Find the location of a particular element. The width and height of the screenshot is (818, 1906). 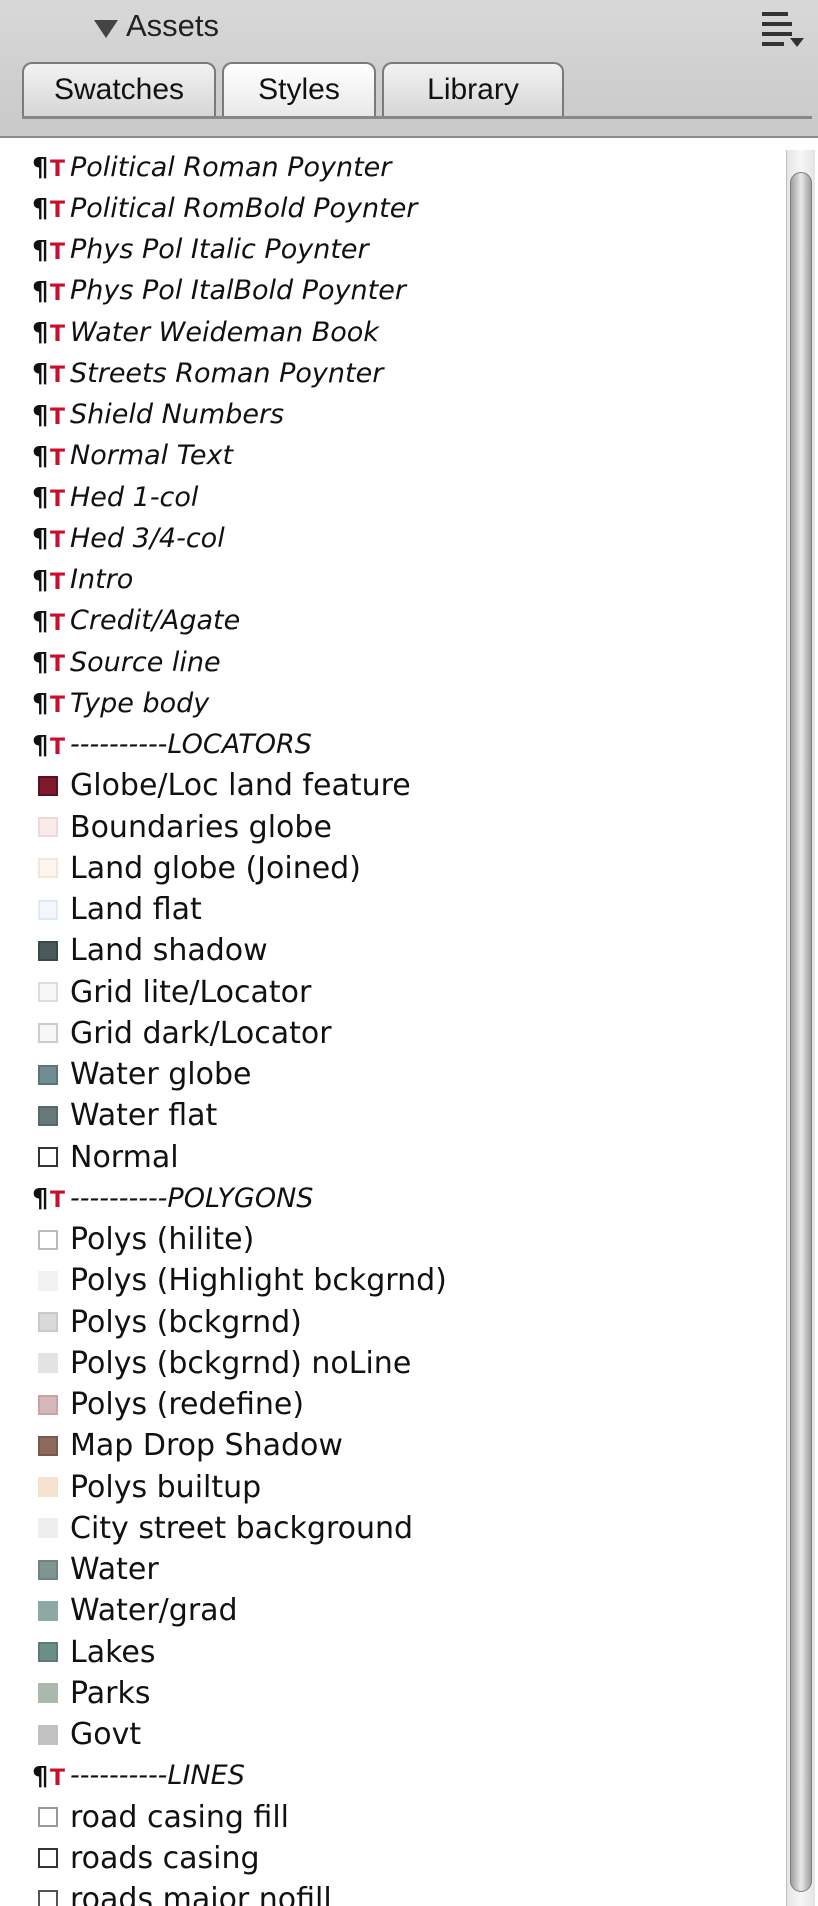

swatch-name: Water flat is located at coordinates (144, 1116).